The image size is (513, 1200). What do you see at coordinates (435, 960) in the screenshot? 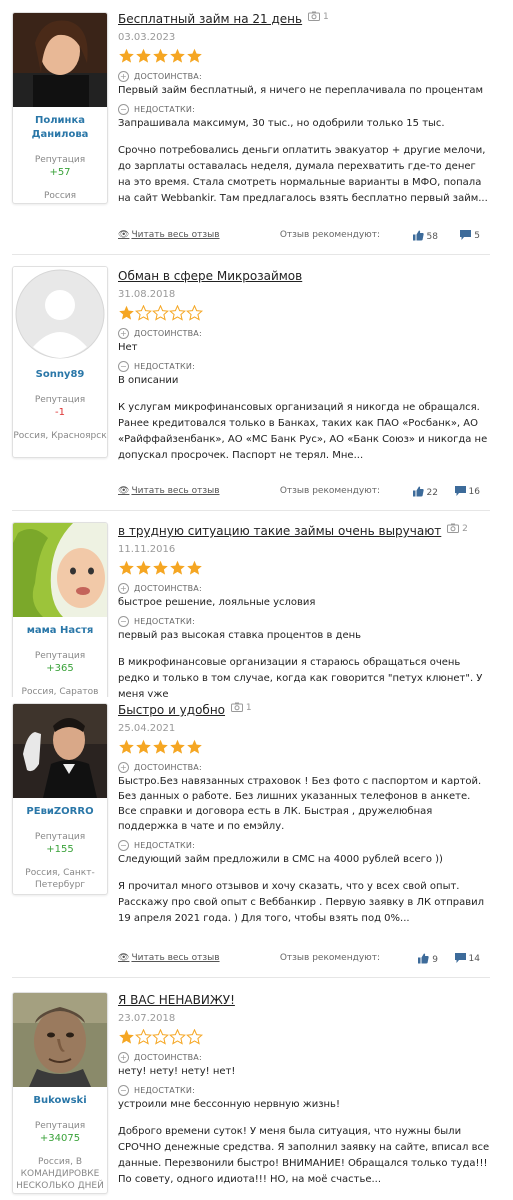
I see `like-count: 9` at bounding box center [435, 960].